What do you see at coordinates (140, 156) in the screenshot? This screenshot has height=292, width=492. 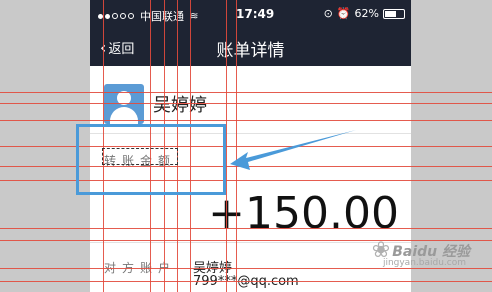 I see `selection-box` at bounding box center [140, 156].